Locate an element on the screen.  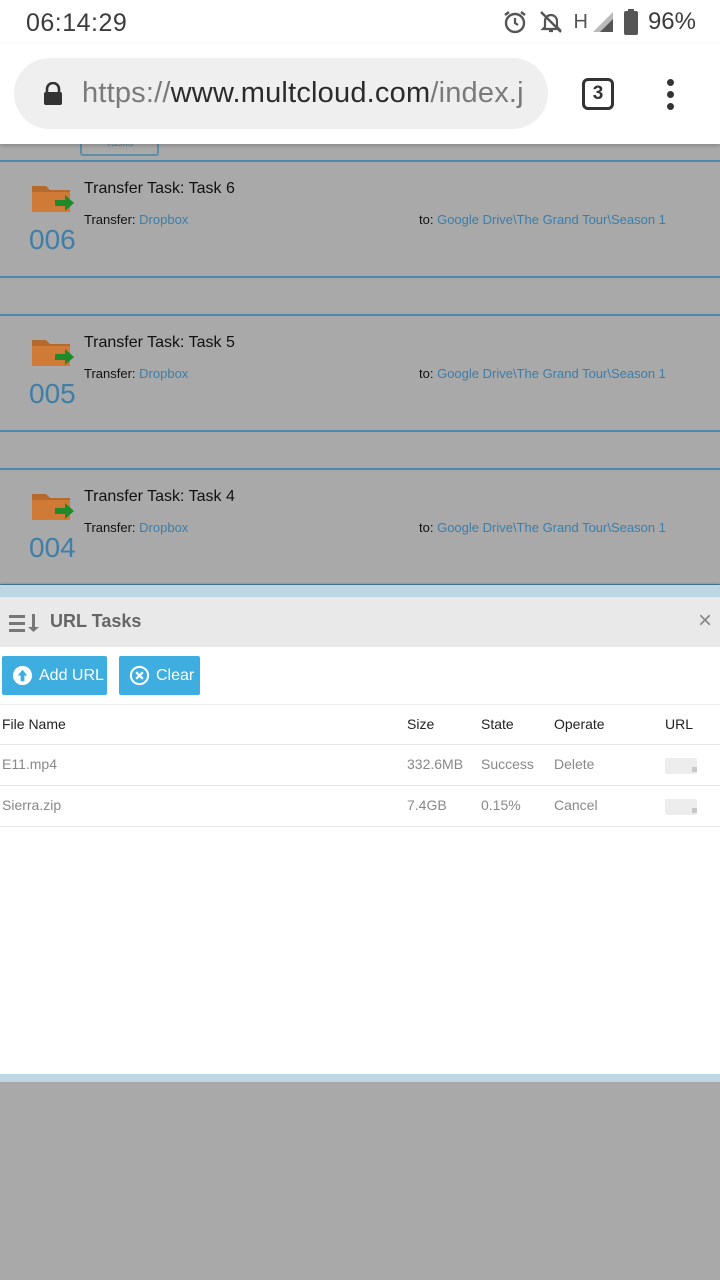
alarm-icon is located at coordinates (514, 22).